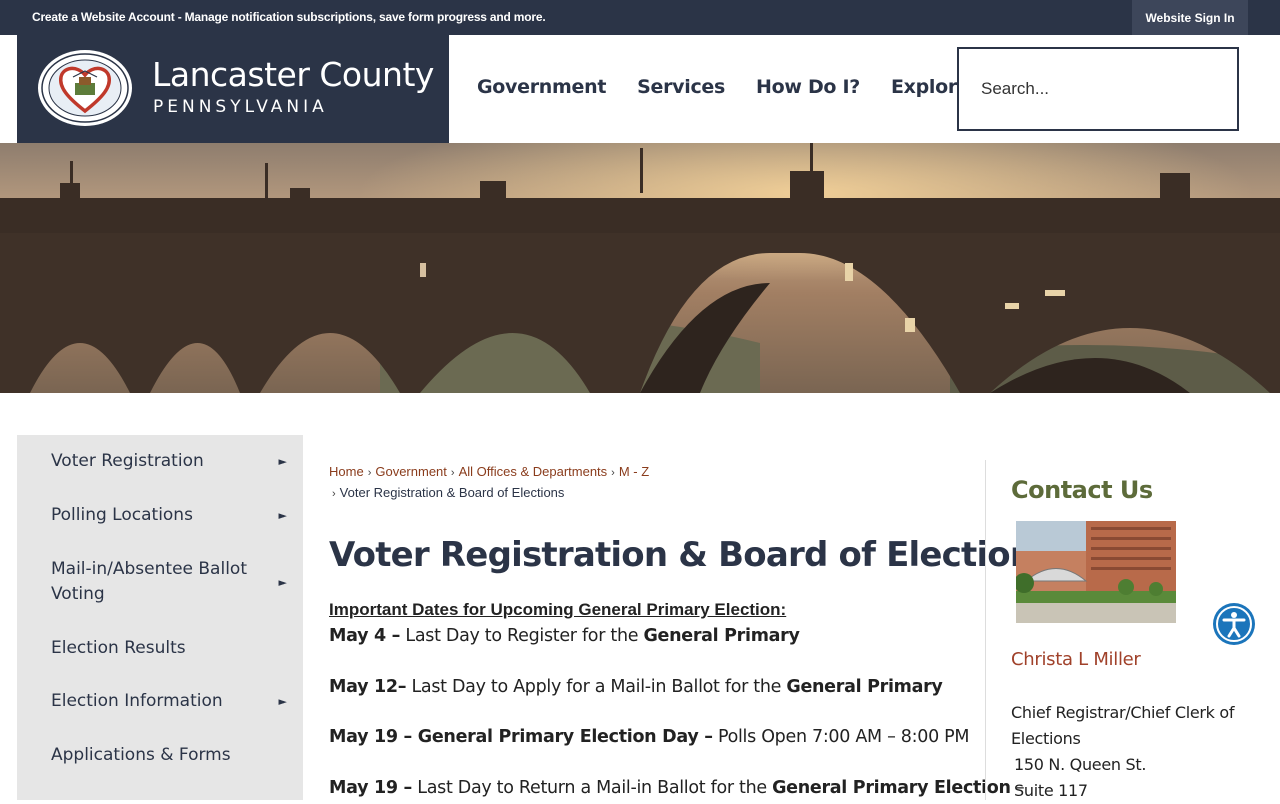 This screenshot has height=804, width=1280. Describe the element at coordinates (1234, 624) in the screenshot. I see `accessibility-icon` at that location.